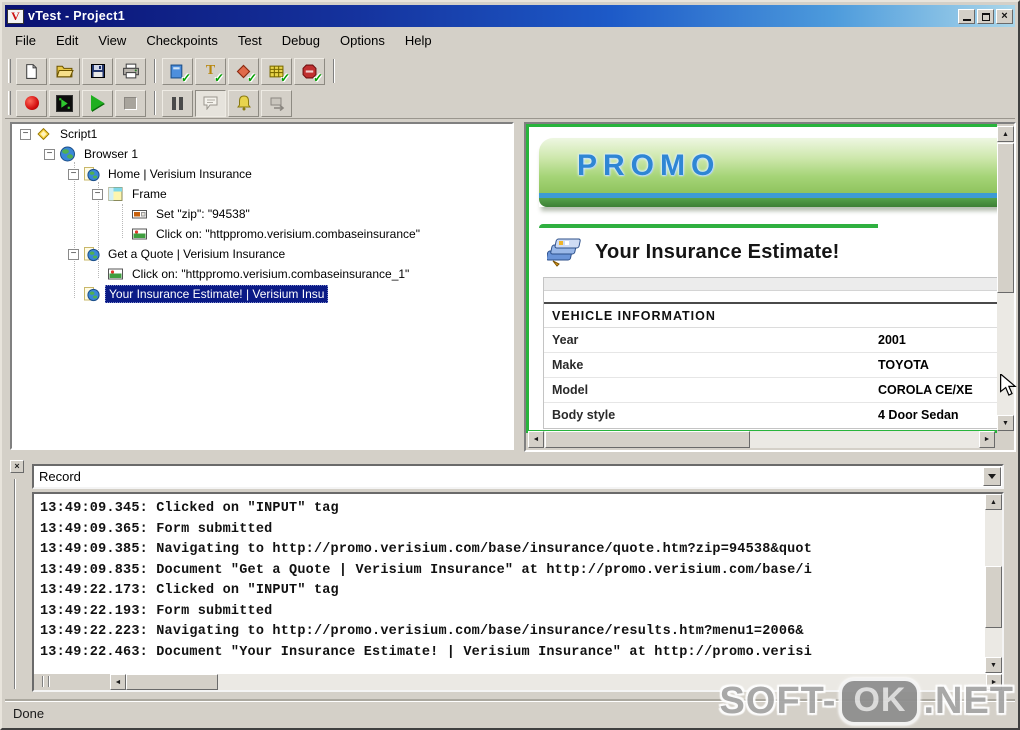  Describe the element at coordinates (362, 41) in the screenshot. I see `menu-options: Options` at that location.